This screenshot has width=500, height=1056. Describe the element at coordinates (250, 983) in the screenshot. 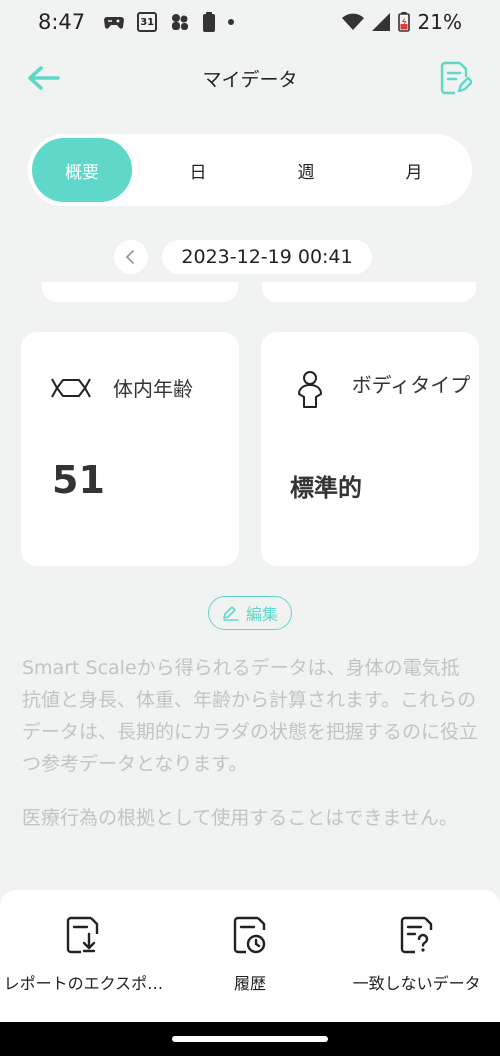

I see `history-label: 履歴` at that location.